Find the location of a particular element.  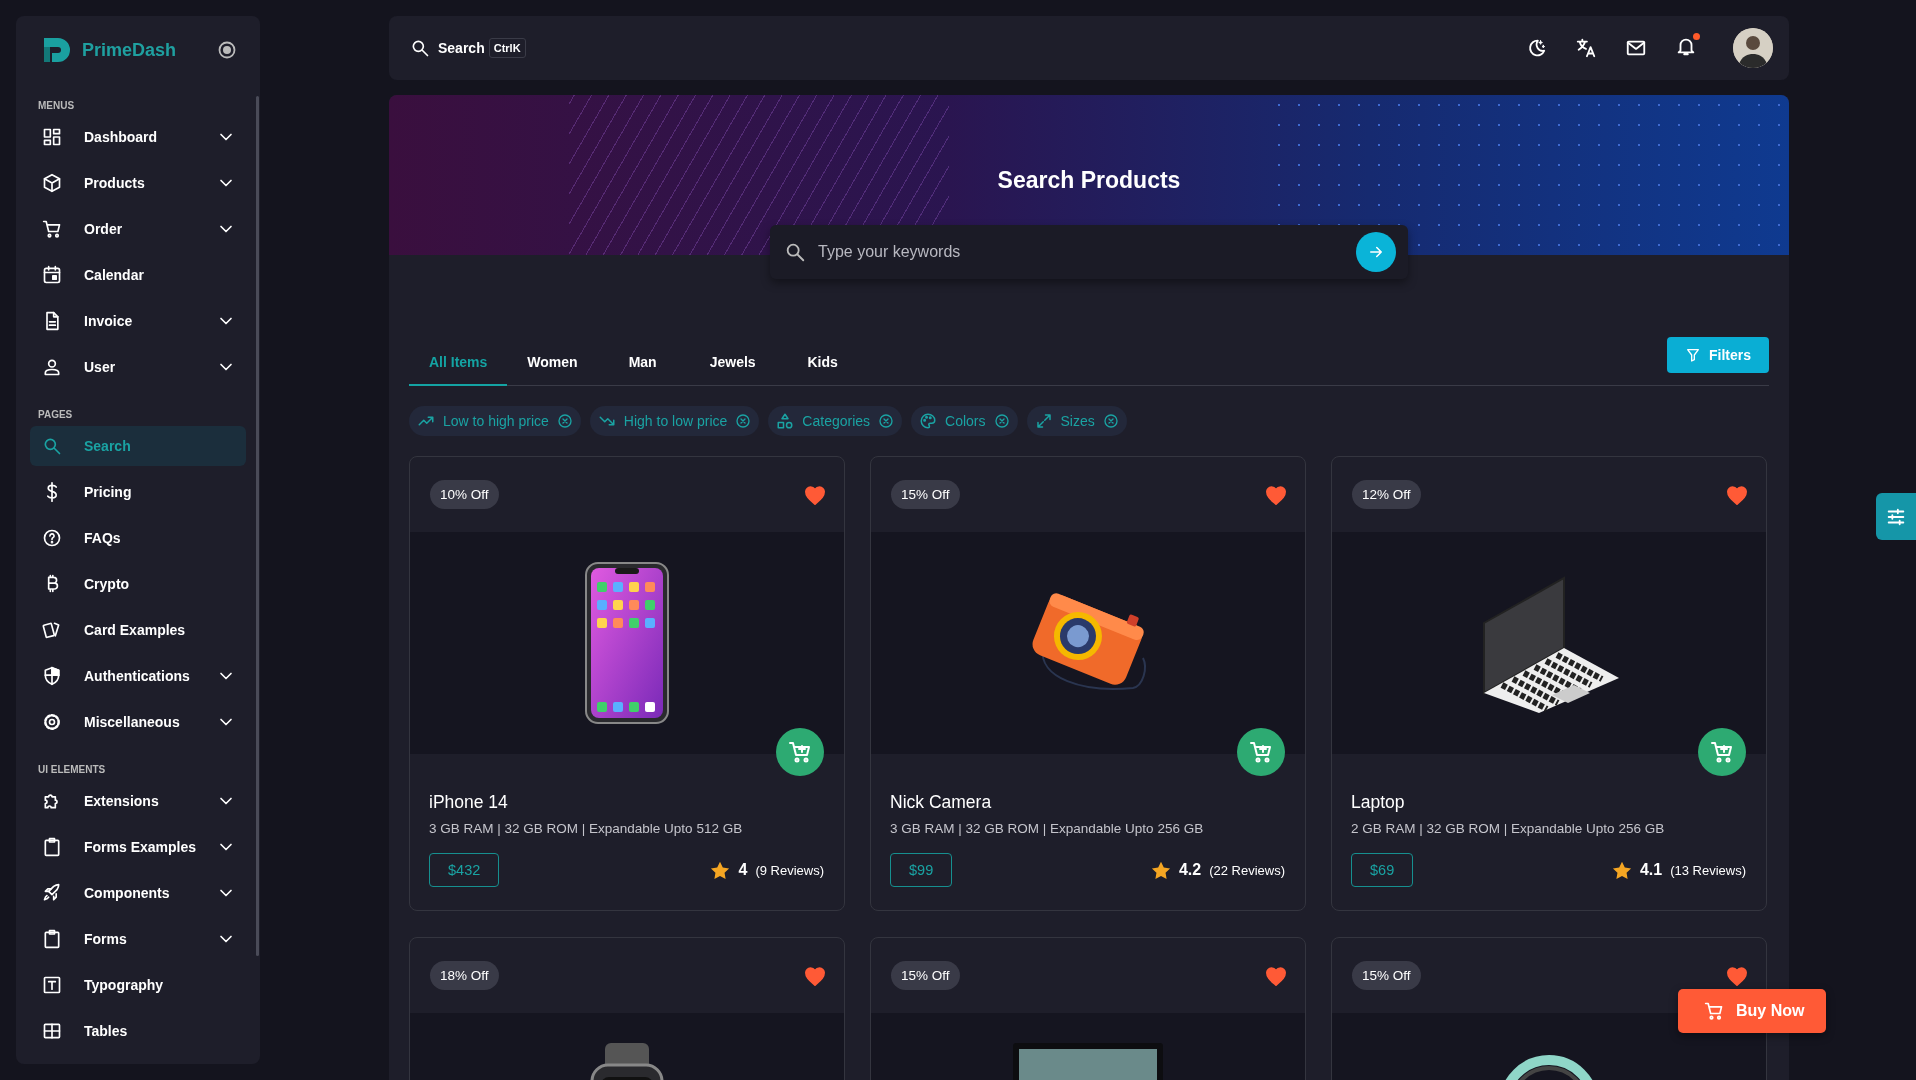

price-tag: $432 is located at coordinates (464, 870).